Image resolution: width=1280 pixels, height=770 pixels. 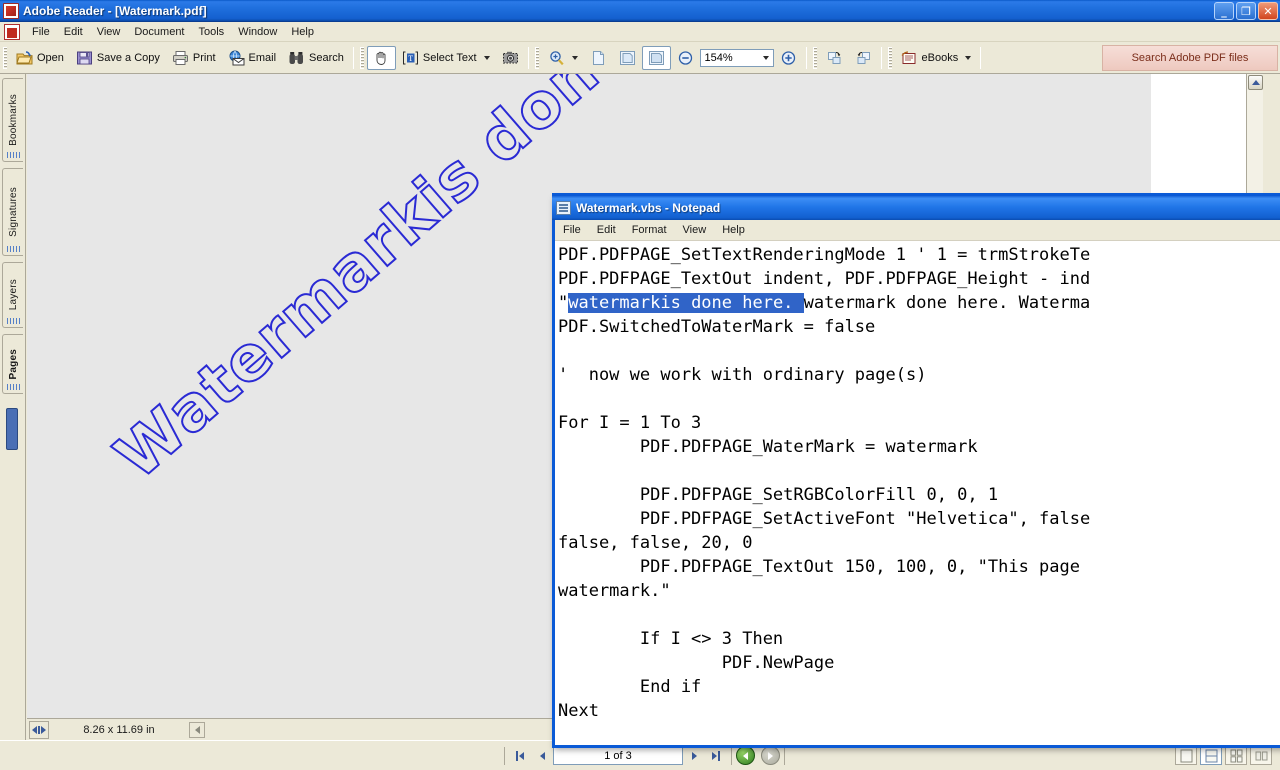 I want to click on notepad-line: If I <> 3 Then, so click(x=671, y=639).